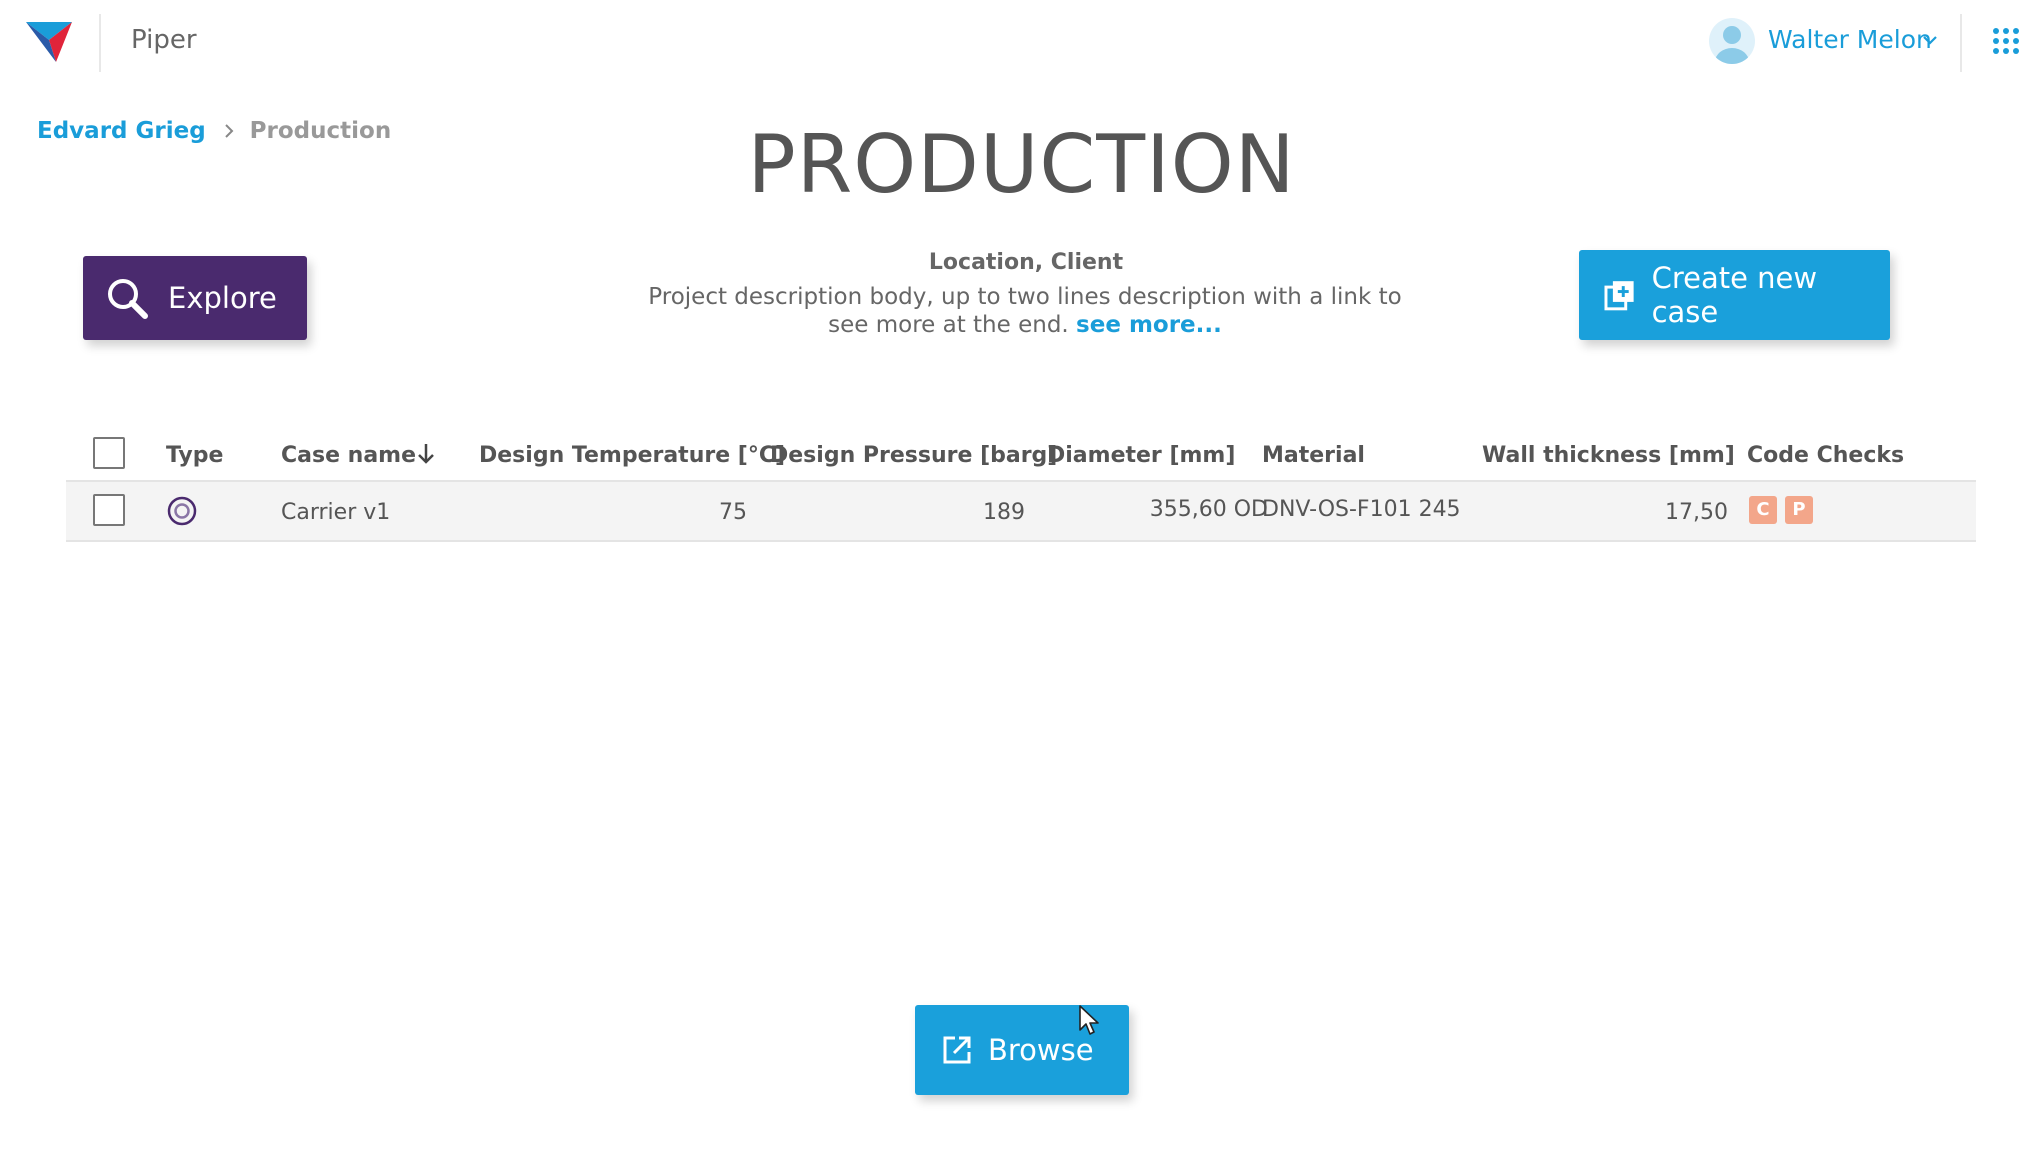  Describe the element at coordinates (335, 512) in the screenshot. I see `cell-case-name: Carrier v1` at that location.